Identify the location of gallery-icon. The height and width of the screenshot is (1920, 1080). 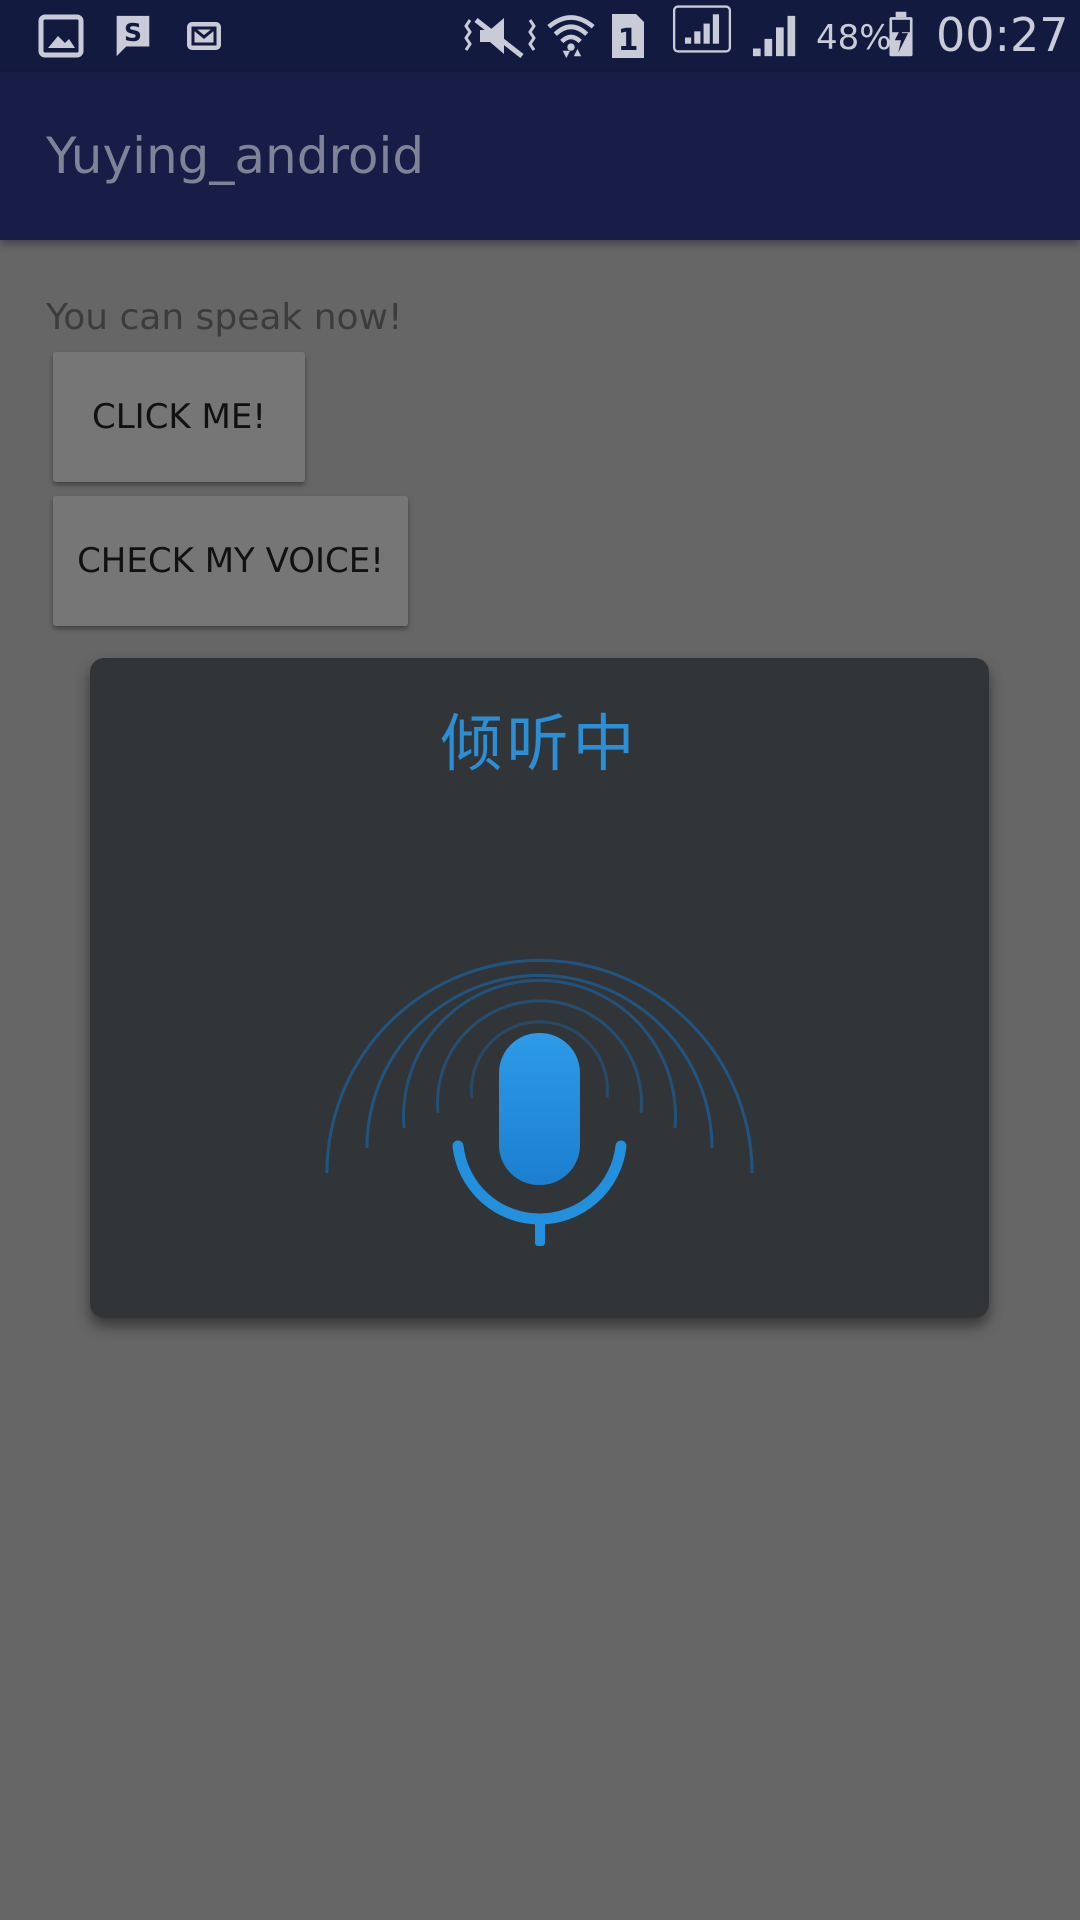
(61, 36).